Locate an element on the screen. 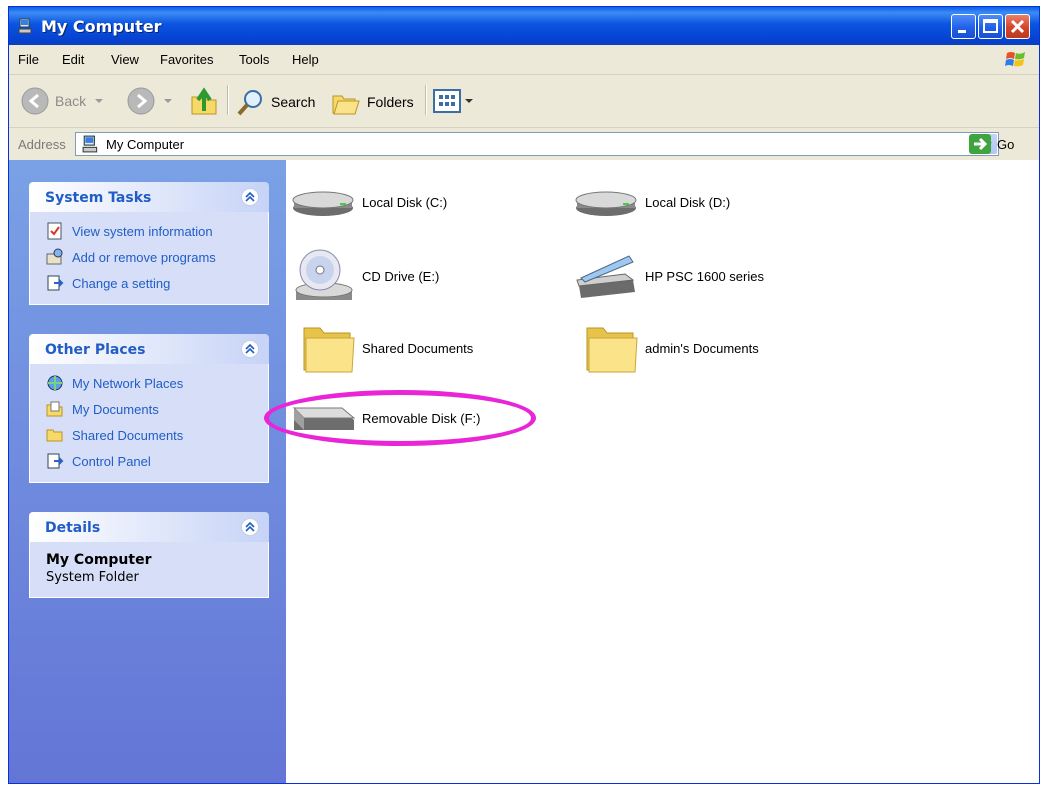  maximize-button is located at coordinates (990, 26).